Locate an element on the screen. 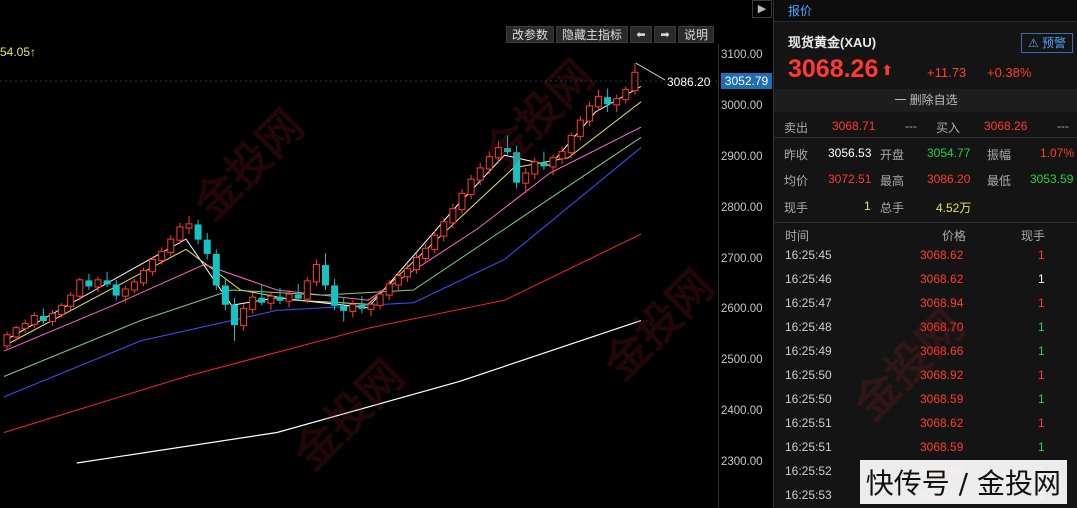  trades-time-header: 时间 is located at coordinates (797, 236).